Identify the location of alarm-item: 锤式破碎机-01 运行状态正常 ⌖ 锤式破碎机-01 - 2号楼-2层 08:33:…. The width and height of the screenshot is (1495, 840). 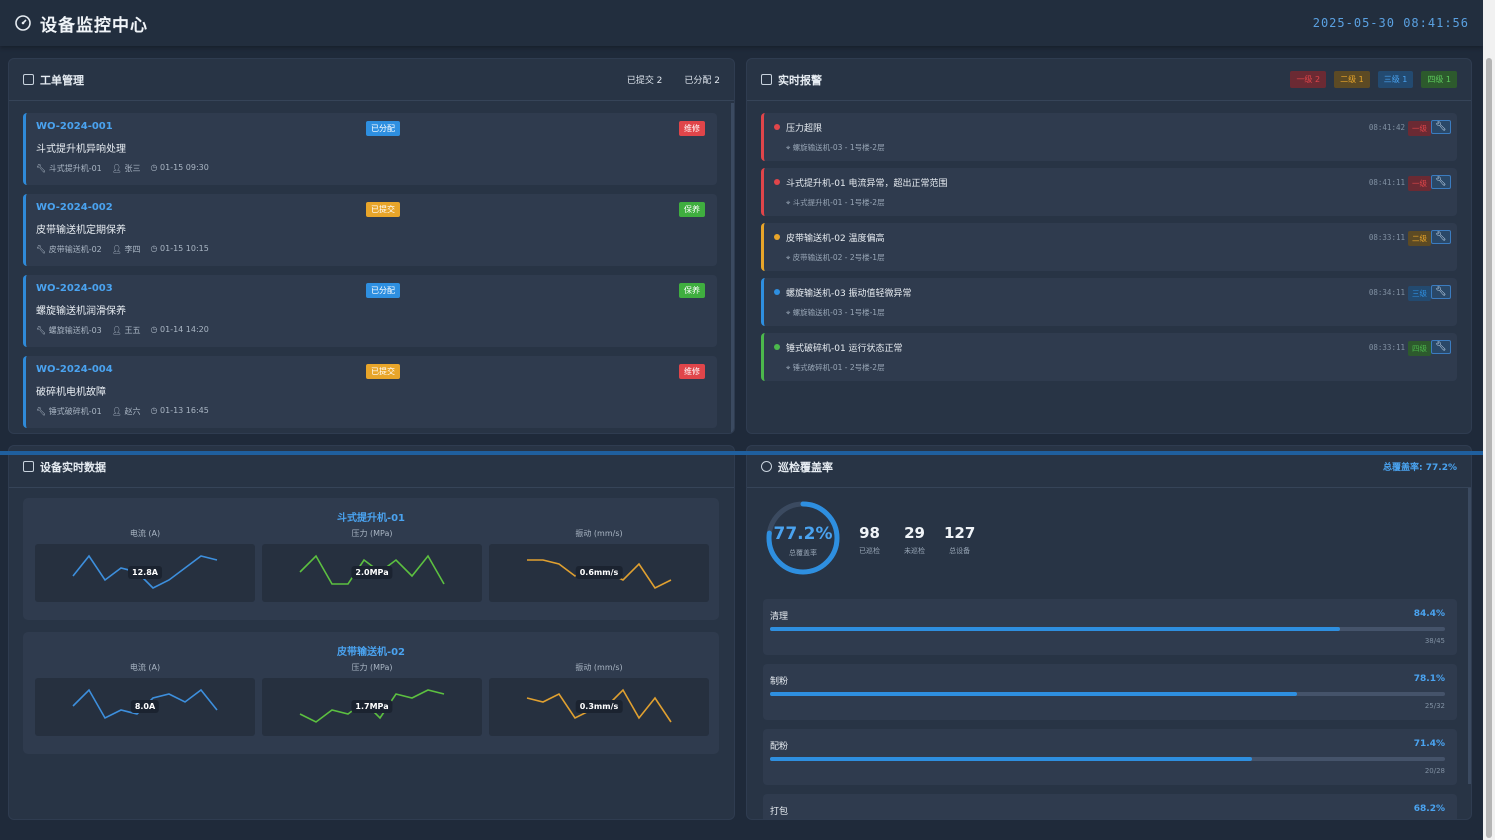
(1109, 357).